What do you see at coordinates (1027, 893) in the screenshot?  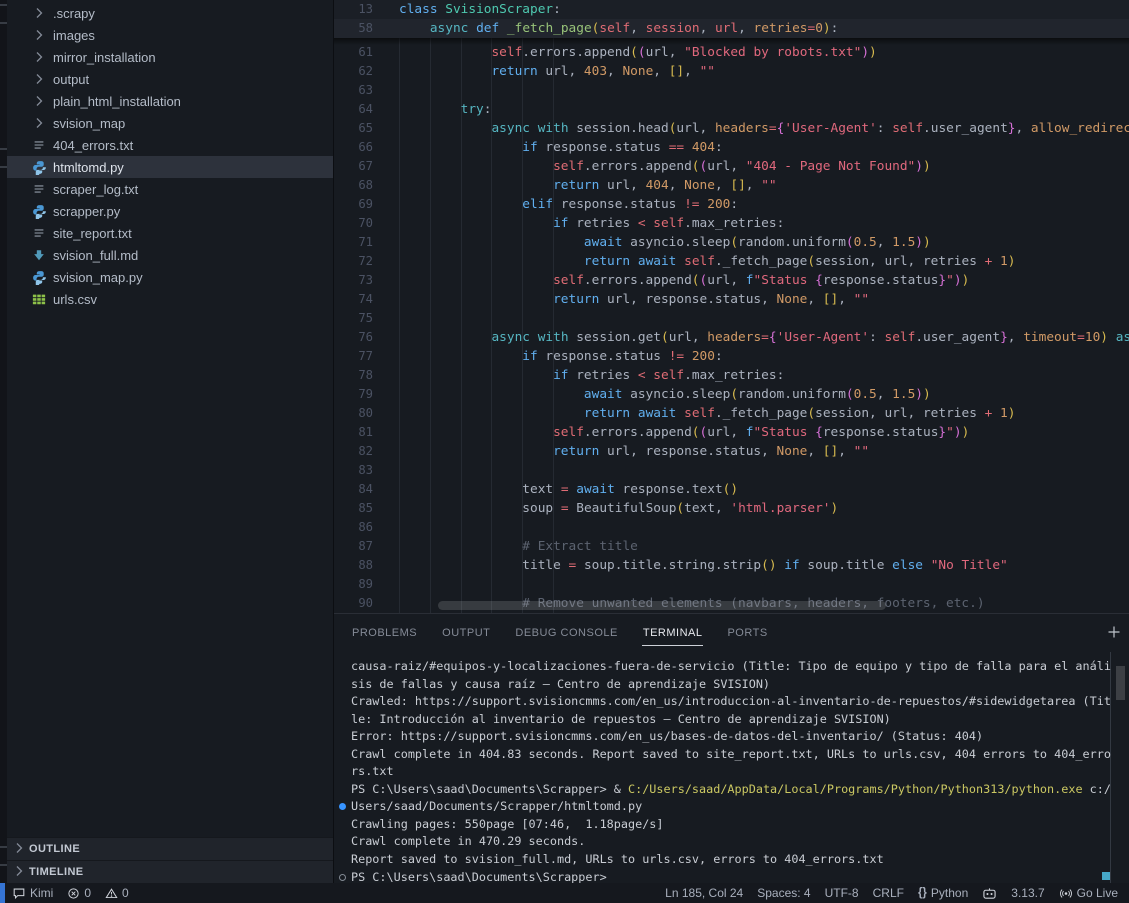 I see `status-item-3-13-7: 3.13.7` at bounding box center [1027, 893].